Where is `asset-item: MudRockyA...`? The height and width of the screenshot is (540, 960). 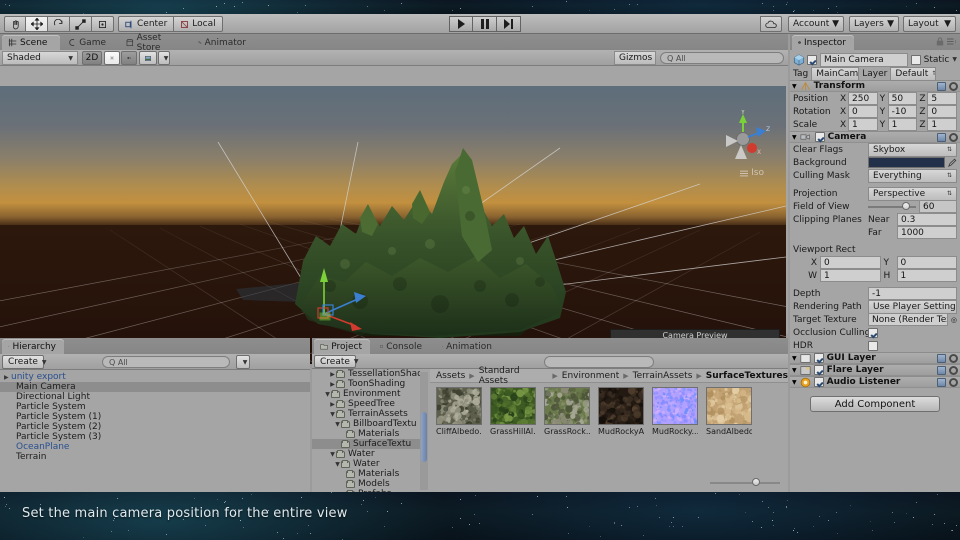
asset-item: MudRockyA... is located at coordinates (621, 411).